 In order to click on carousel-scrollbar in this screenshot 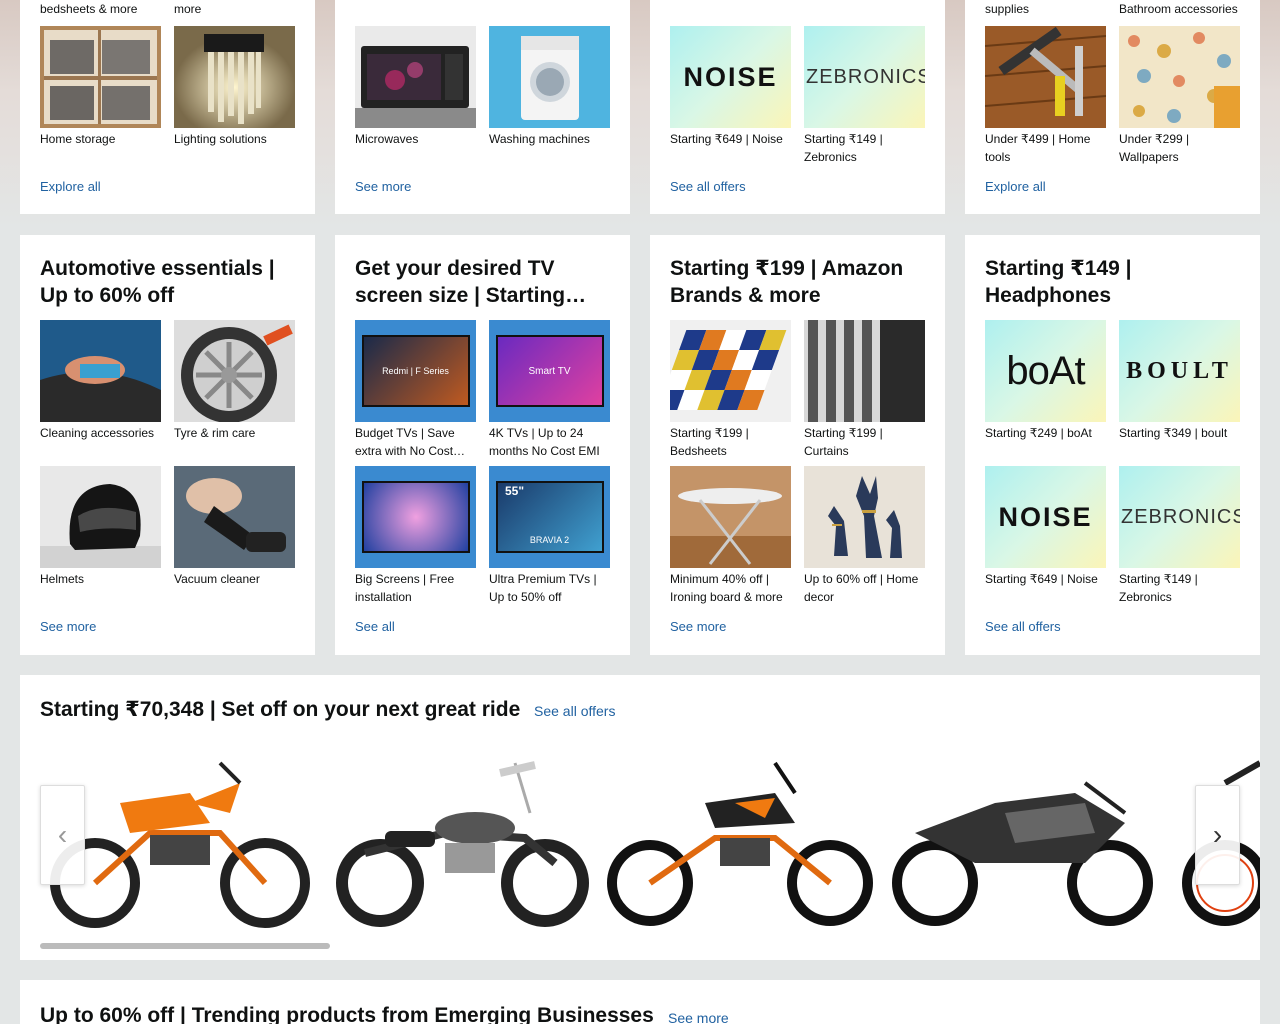, I will do `click(640, 946)`.